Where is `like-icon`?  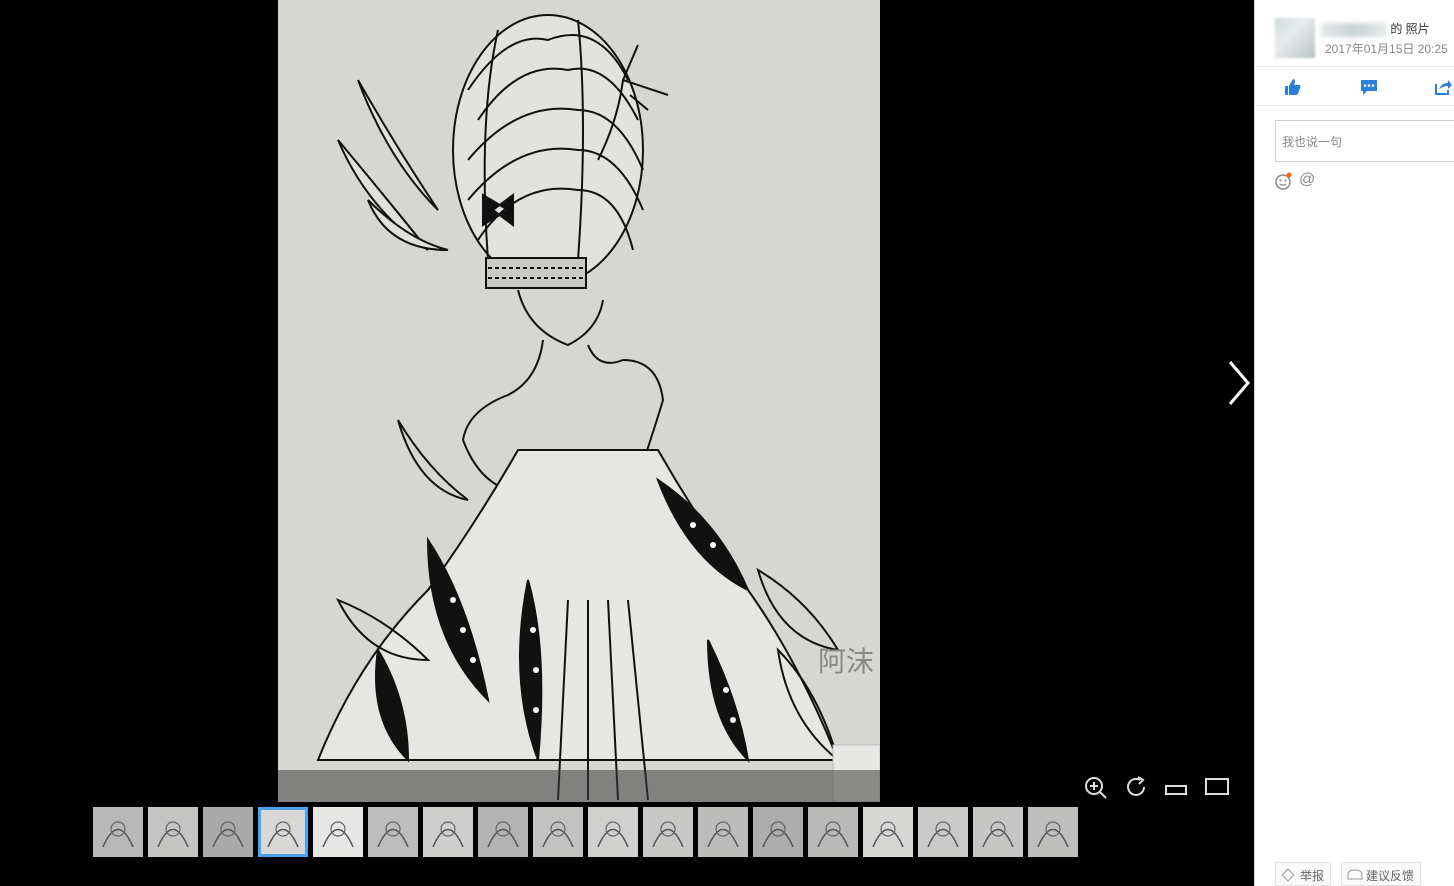
like-icon is located at coordinates (1293, 87).